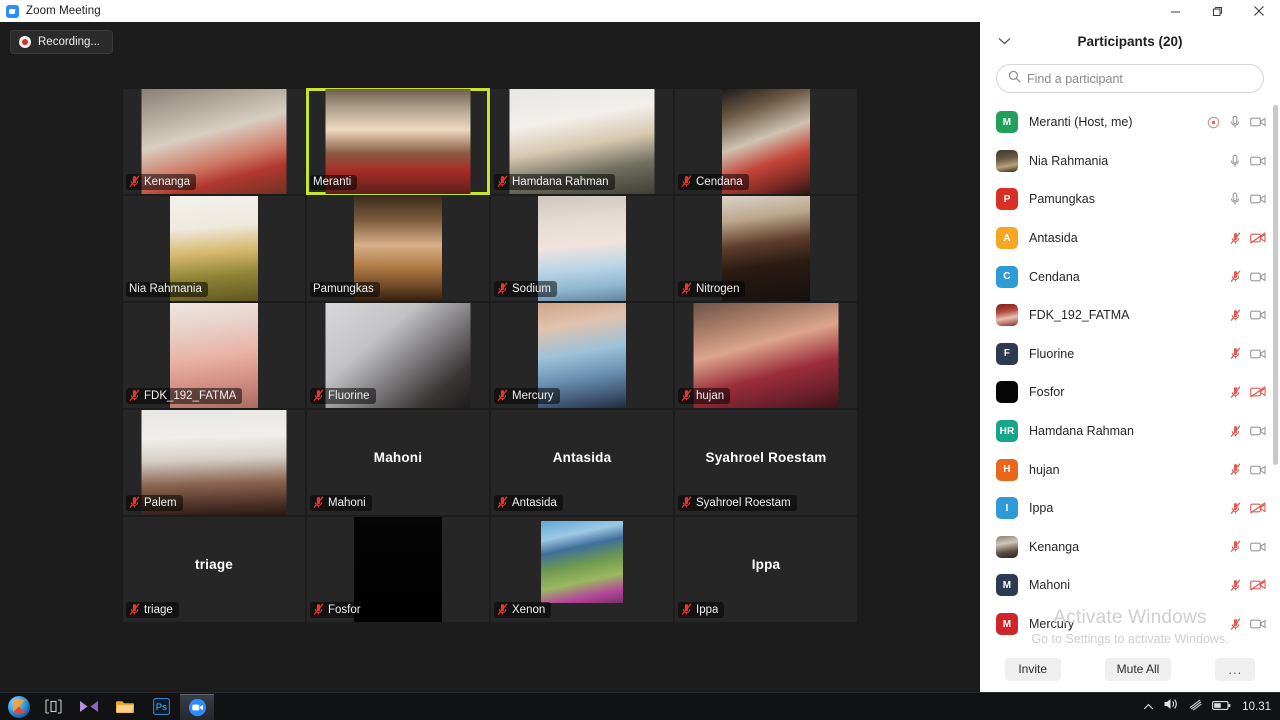 This screenshot has width=1280, height=720. Describe the element at coordinates (398, 569) in the screenshot. I see `video-tile: Fosfor` at that location.